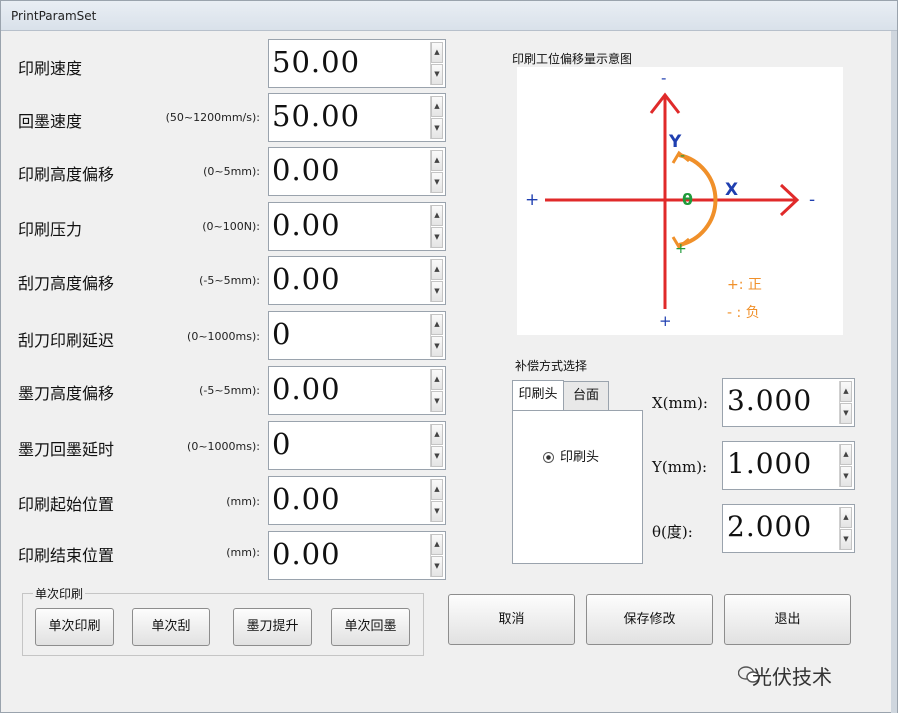 This screenshot has height=715, width=900. I want to click on print-pressure-value: 0.00, so click(306, 225).